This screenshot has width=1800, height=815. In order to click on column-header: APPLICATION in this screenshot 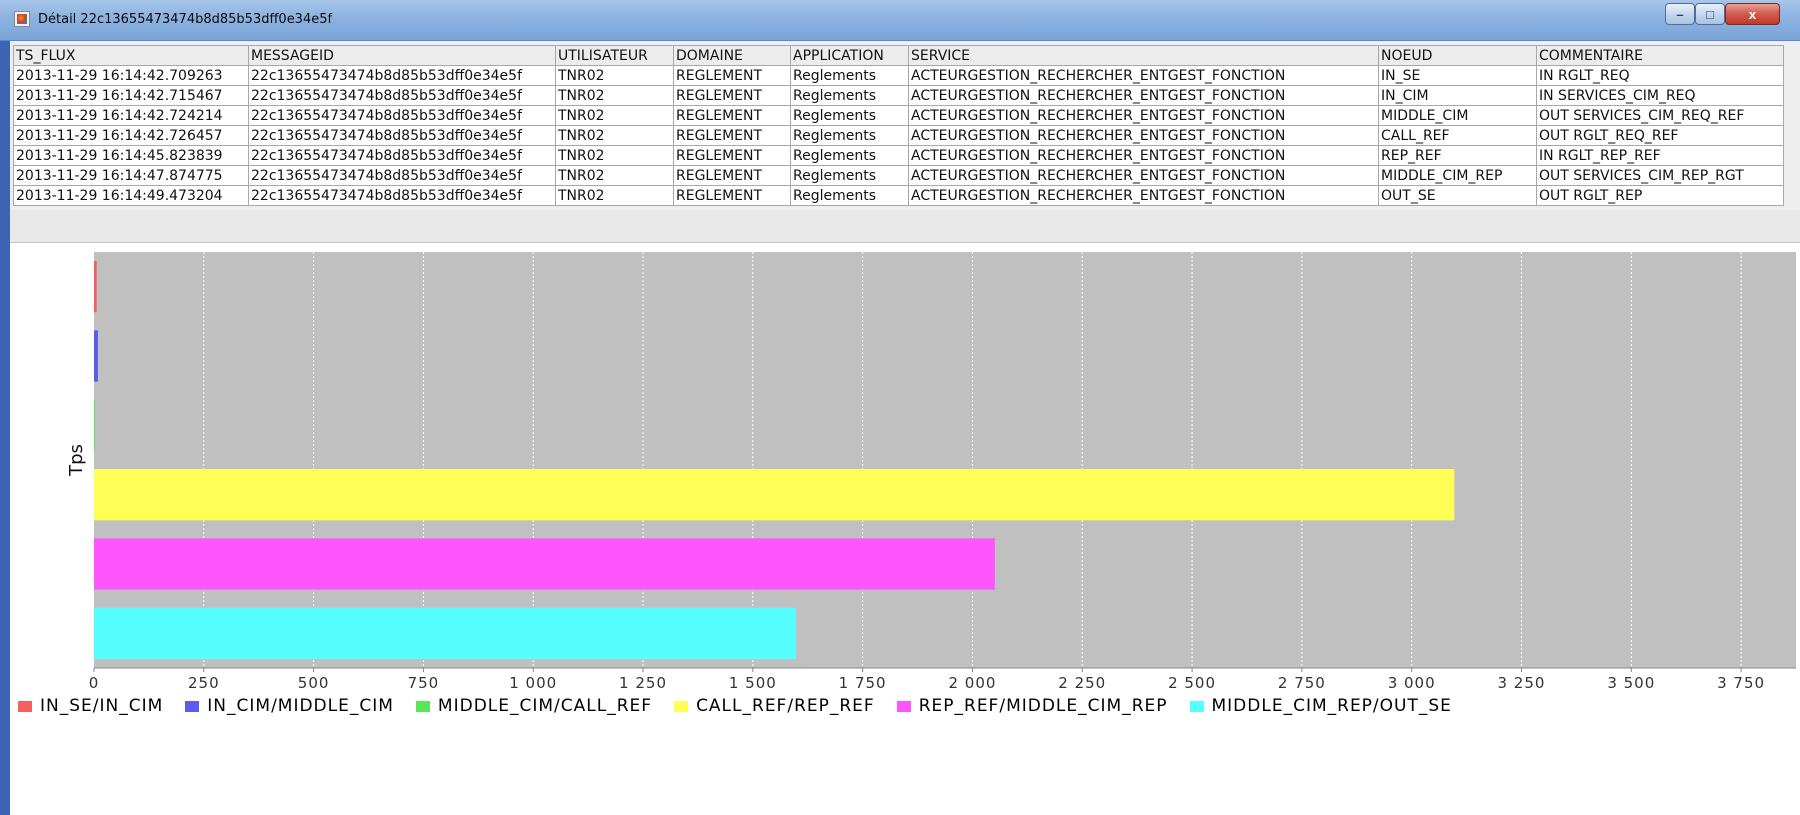, I will do `click(849, 55)`.